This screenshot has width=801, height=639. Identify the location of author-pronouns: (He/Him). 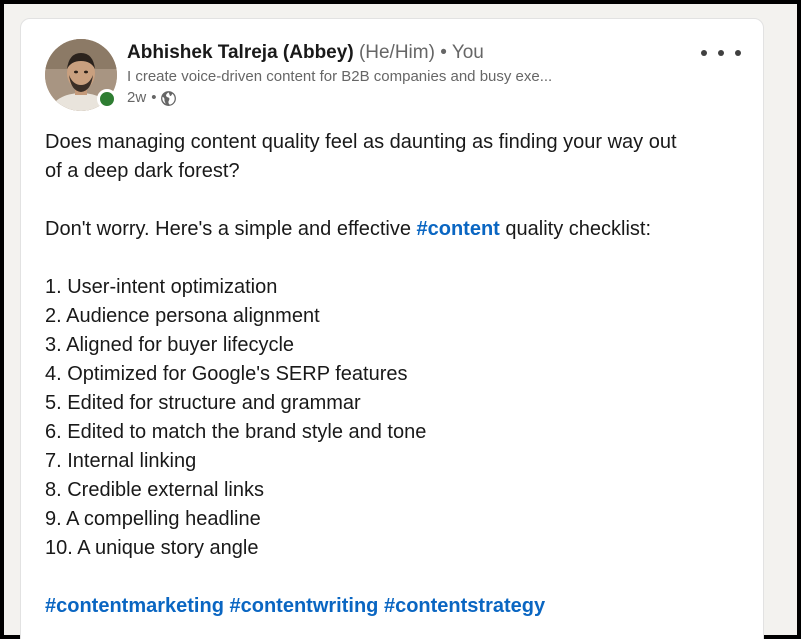
(396, 52).